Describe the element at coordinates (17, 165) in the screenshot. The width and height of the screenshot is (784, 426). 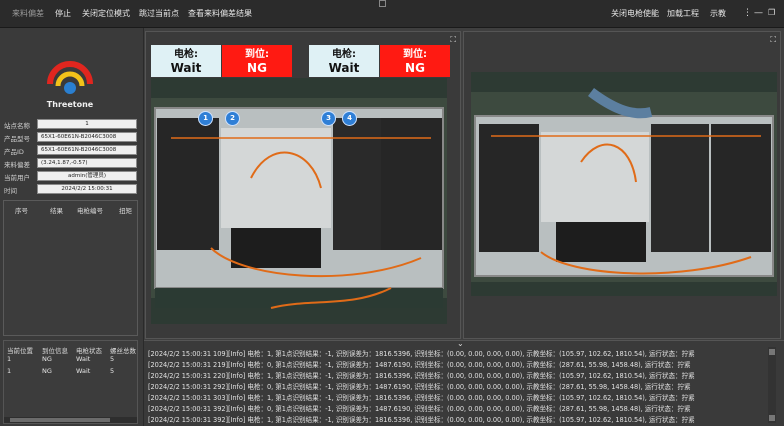
I see `label-incoming-deviation: 来料偏差` at that location.